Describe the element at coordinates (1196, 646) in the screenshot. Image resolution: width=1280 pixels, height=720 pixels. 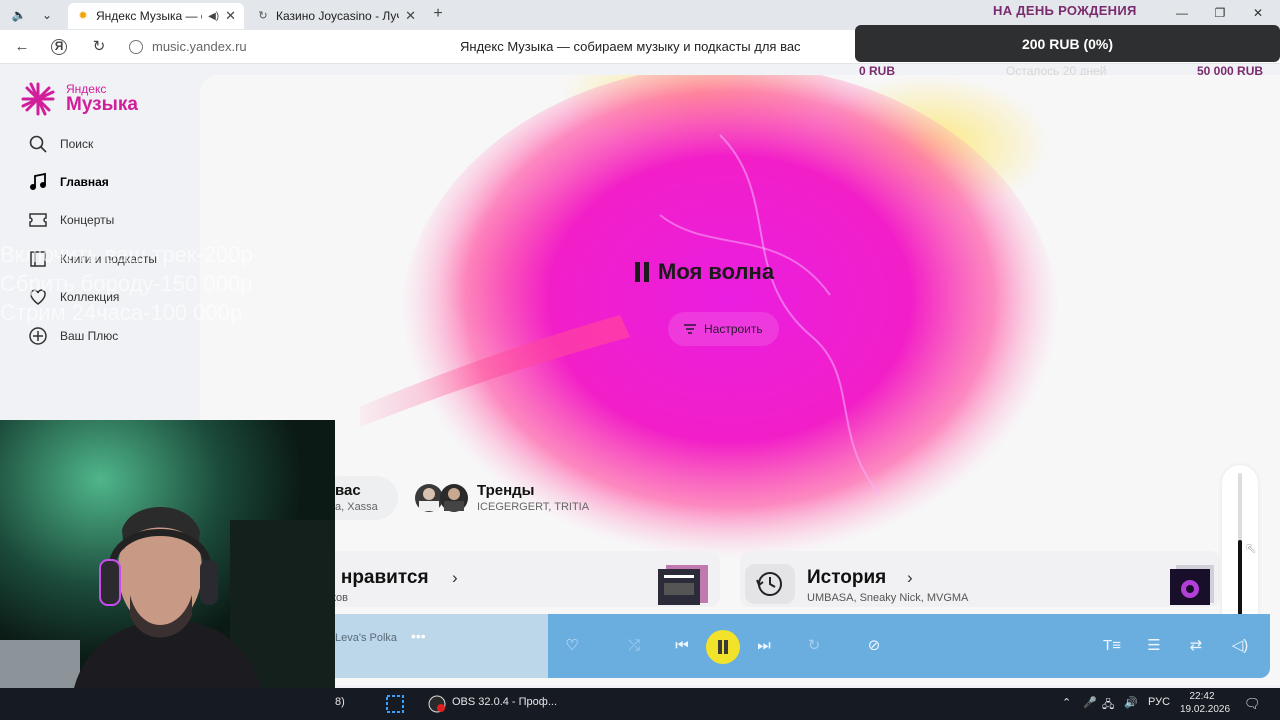
I see `equalizer-icon: ⇄` at that location.